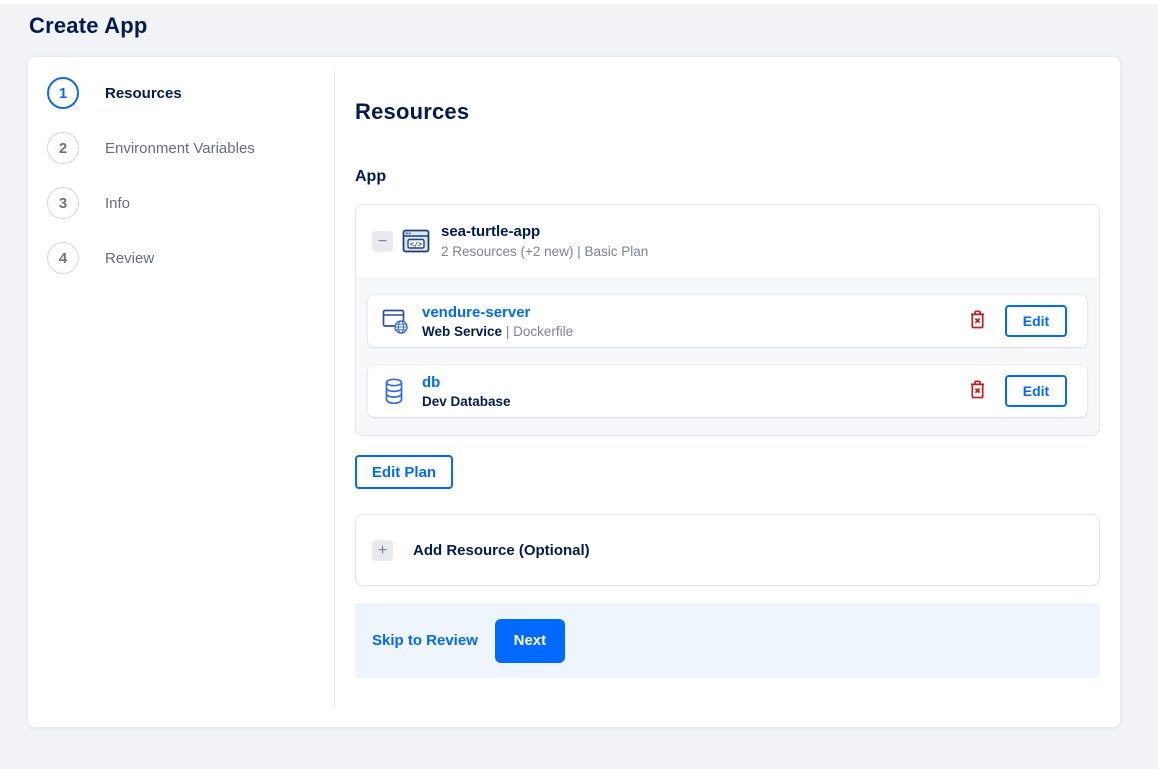 The image size is (1158, 769). Describe the element at coordinates (539, 331) in the screenshot. I see `resource-source: | Dockerfile` at that location.